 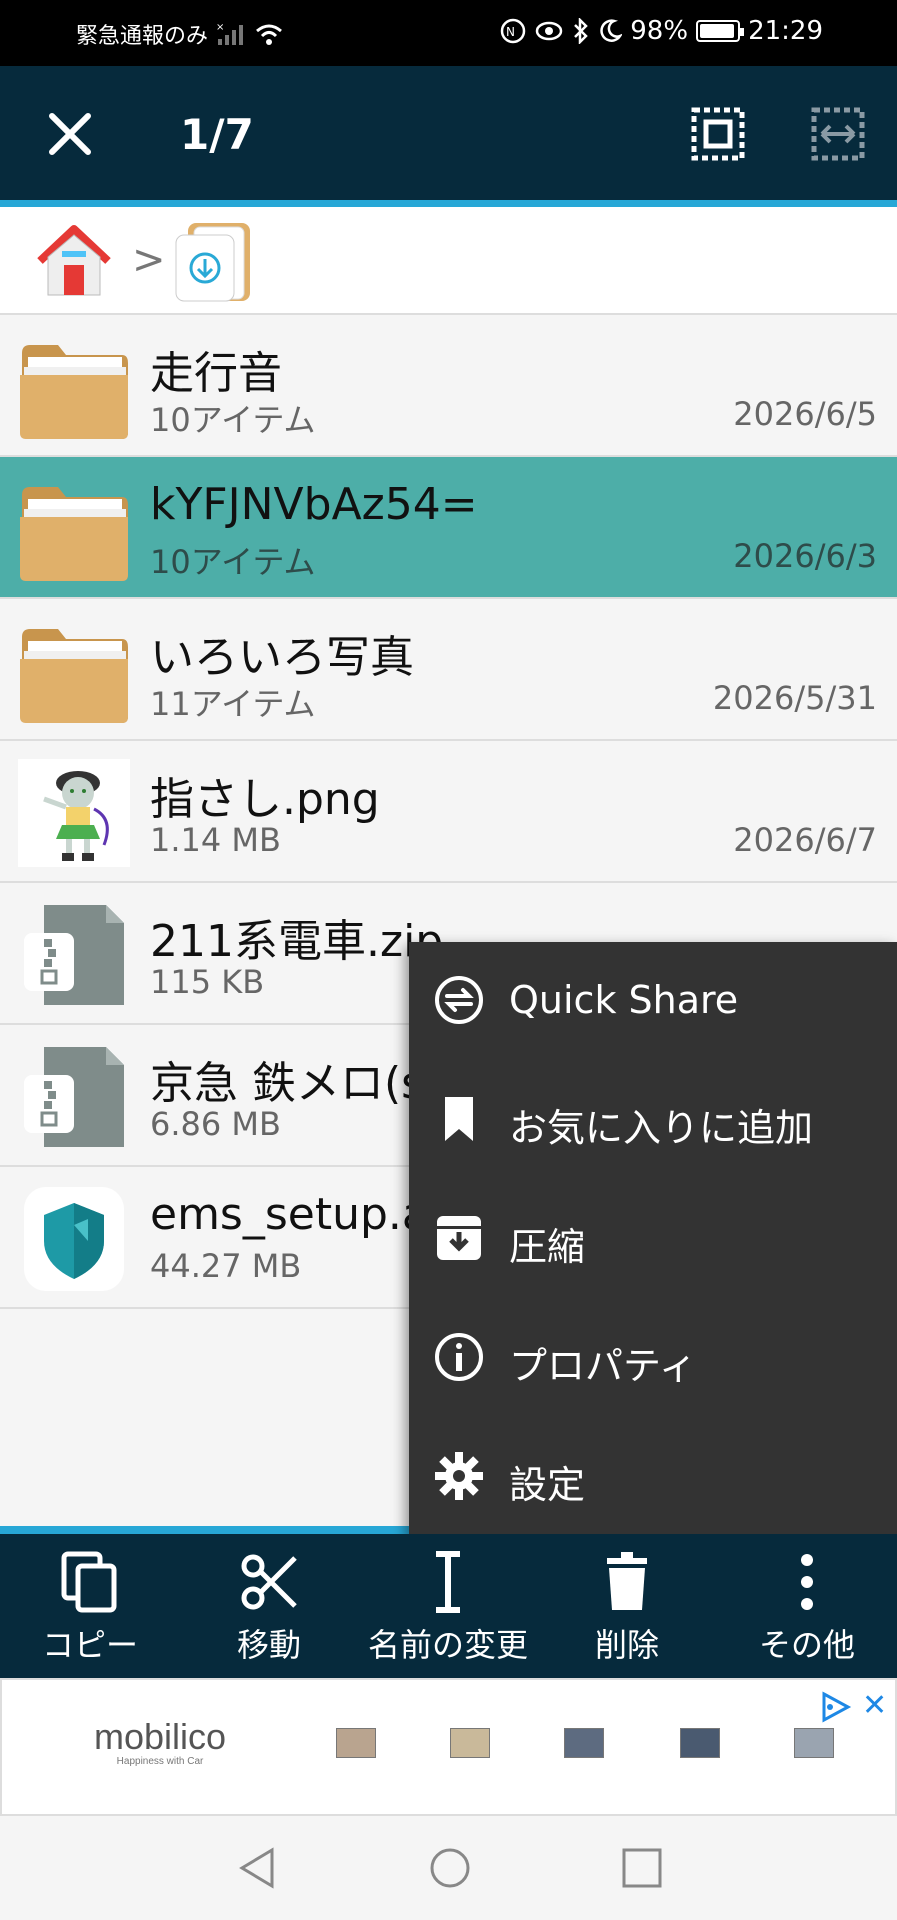 What do you see at coordinates (207, 982) in the screenshot?
I see `file-meta: 115 KB` at bounding box center [207, 982].